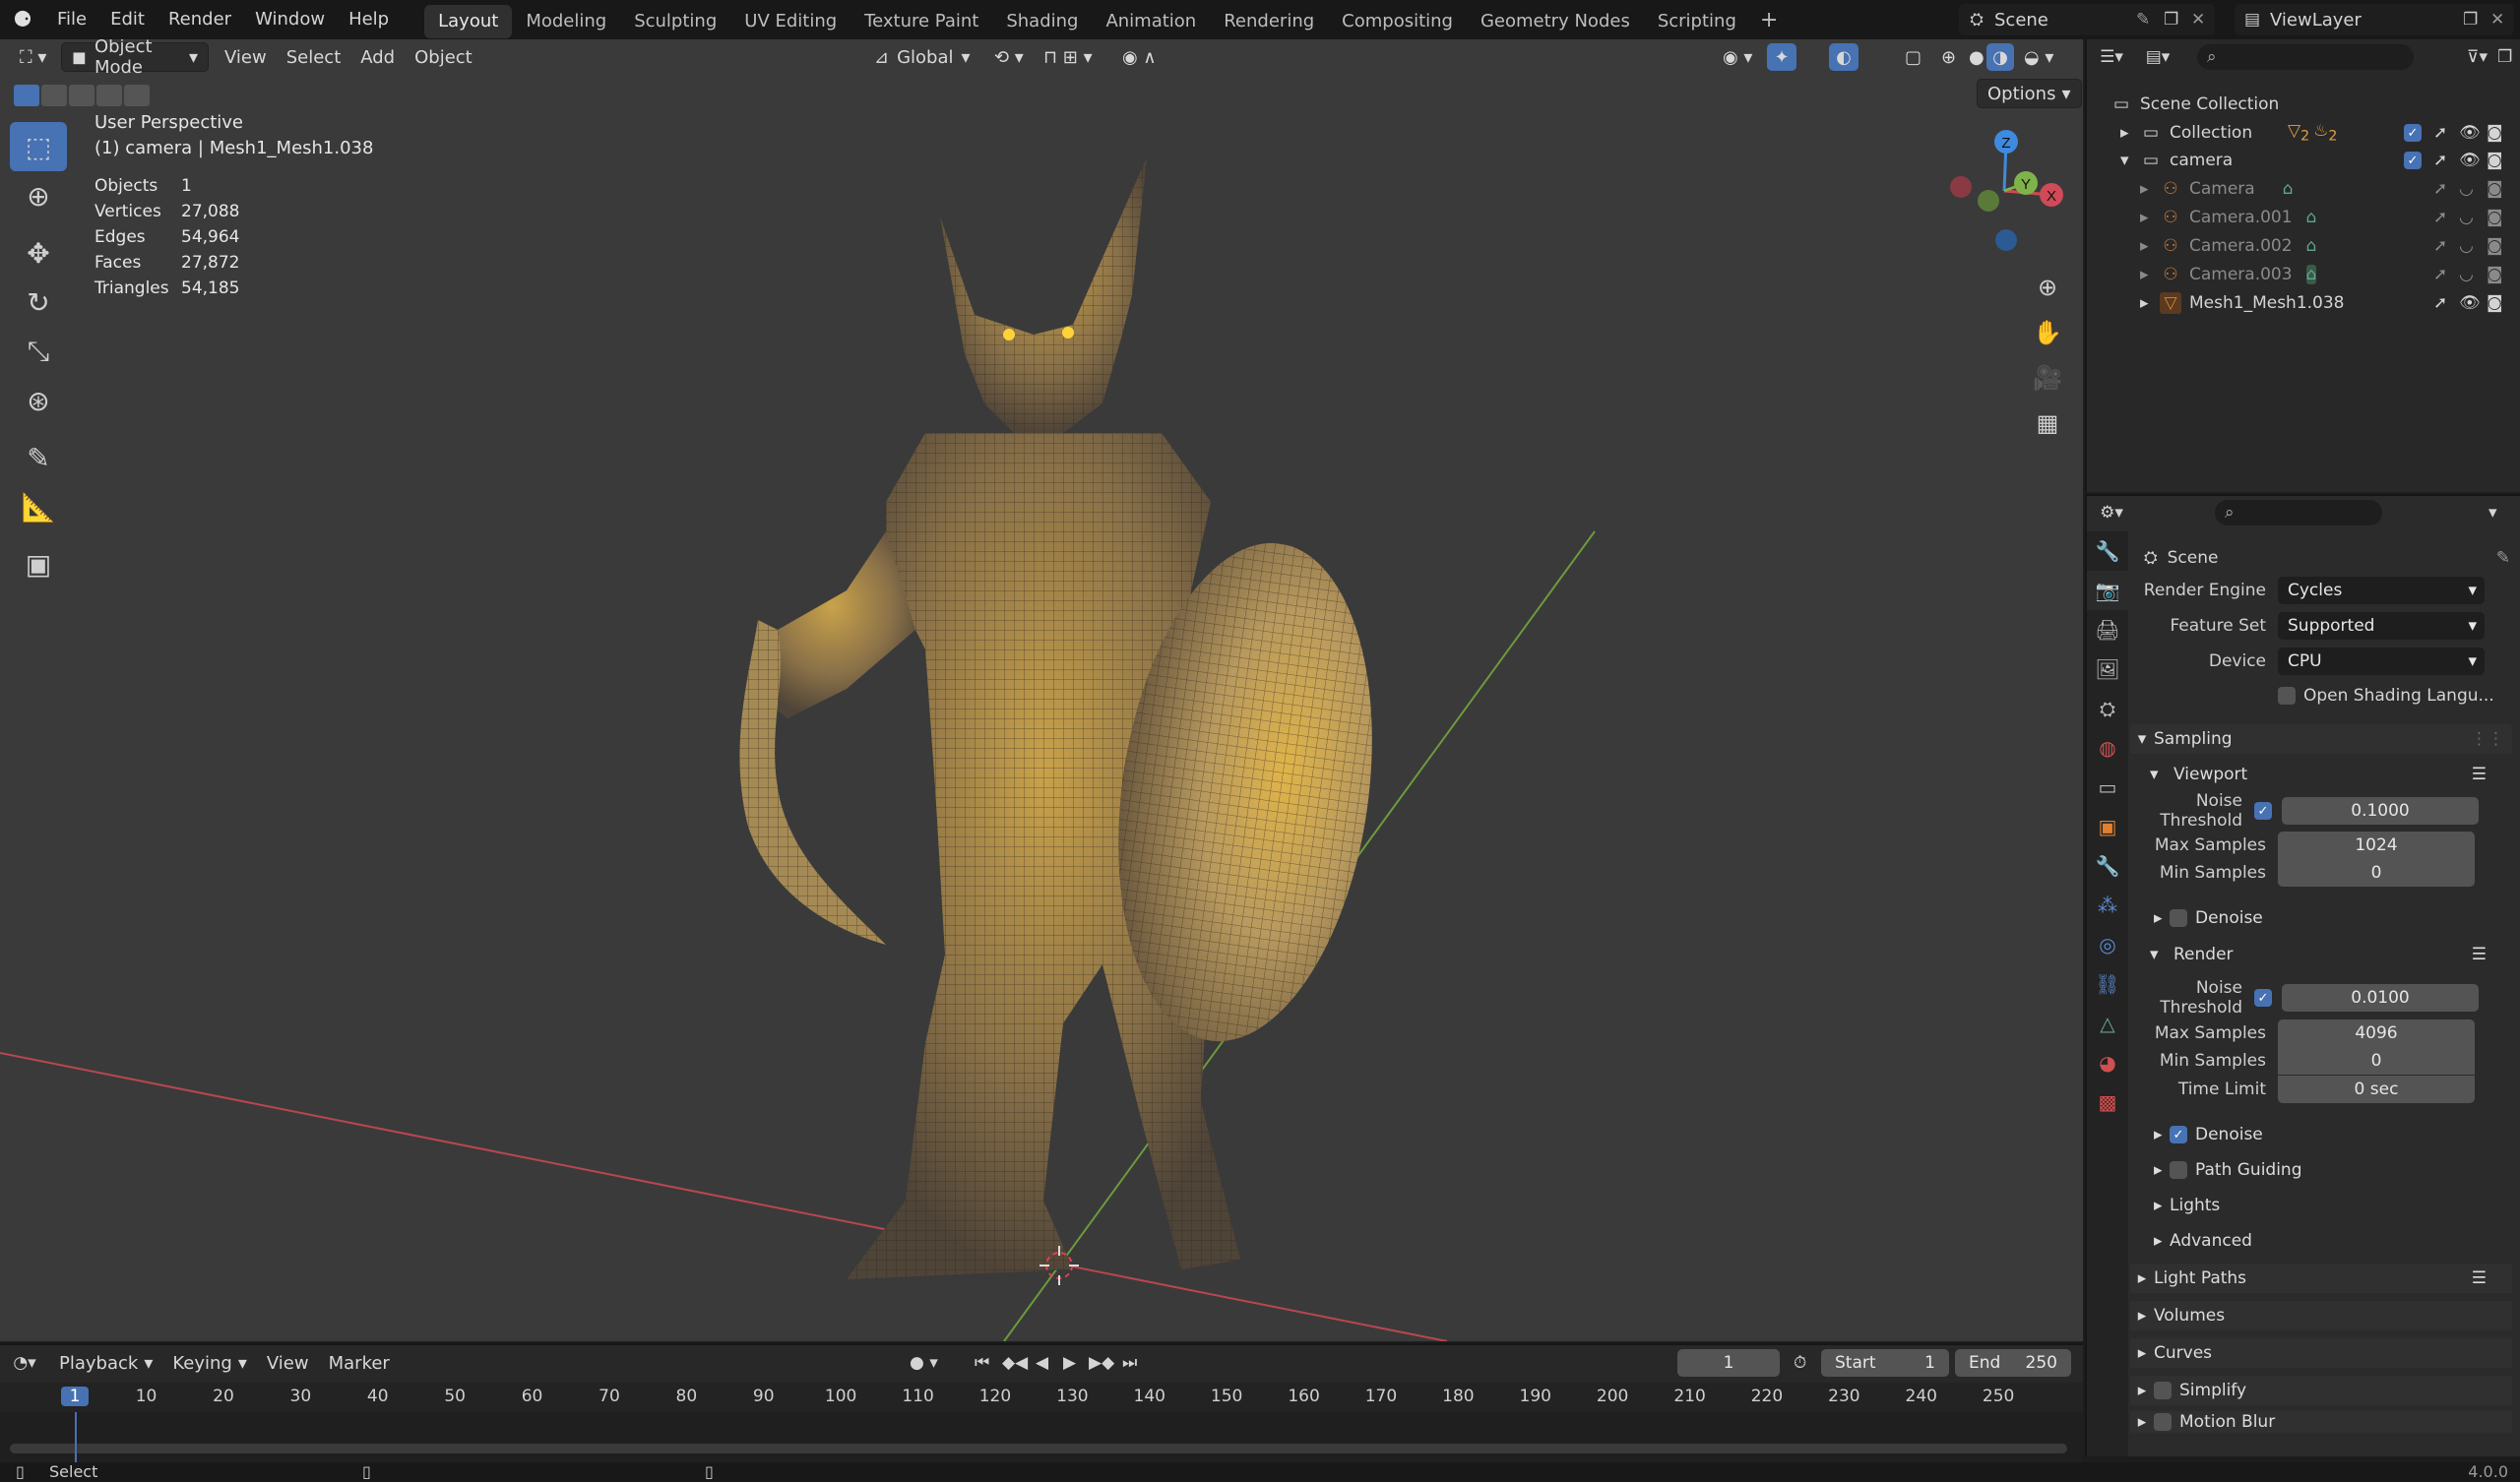 The image size is (2520, 1482). I want to click on feature-set-dropdown: Supported ▾, so click(2381, 626).